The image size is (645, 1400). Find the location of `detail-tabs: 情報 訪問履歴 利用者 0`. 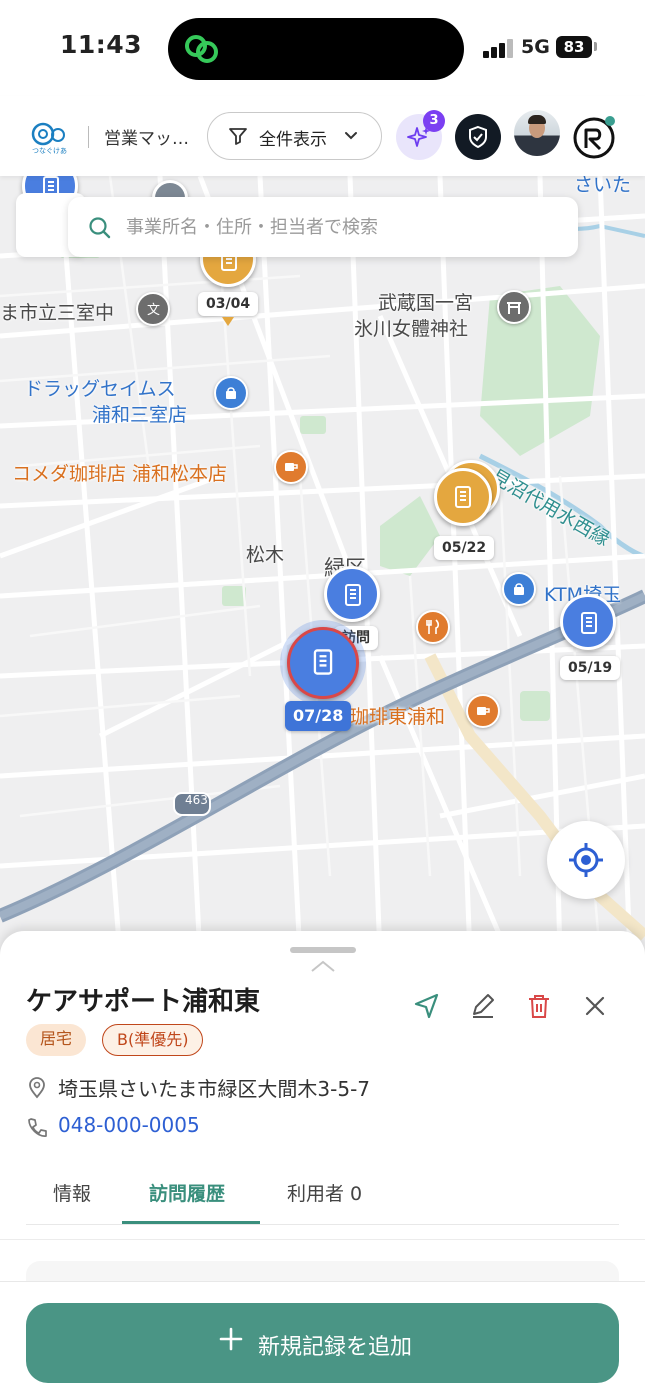

detail-tabs: 情報 訪問履歴 利用者 0 is located at coordinates (322, 1194).